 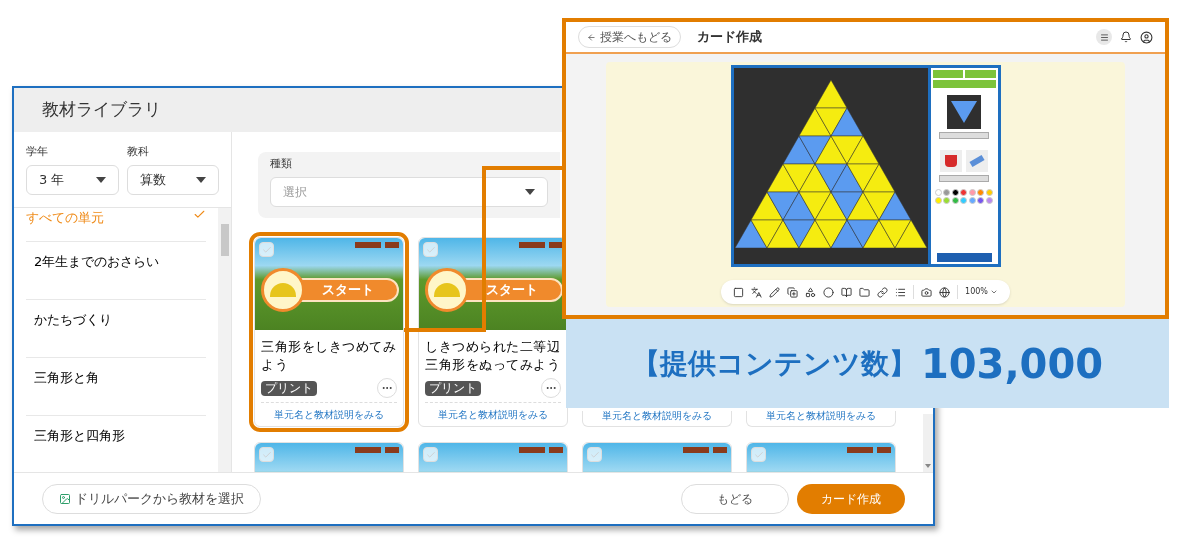 What do you see at coordinates (37, 152) in the screenshot?
I see `filter-label: 学年` at bounding box center [37, 152].